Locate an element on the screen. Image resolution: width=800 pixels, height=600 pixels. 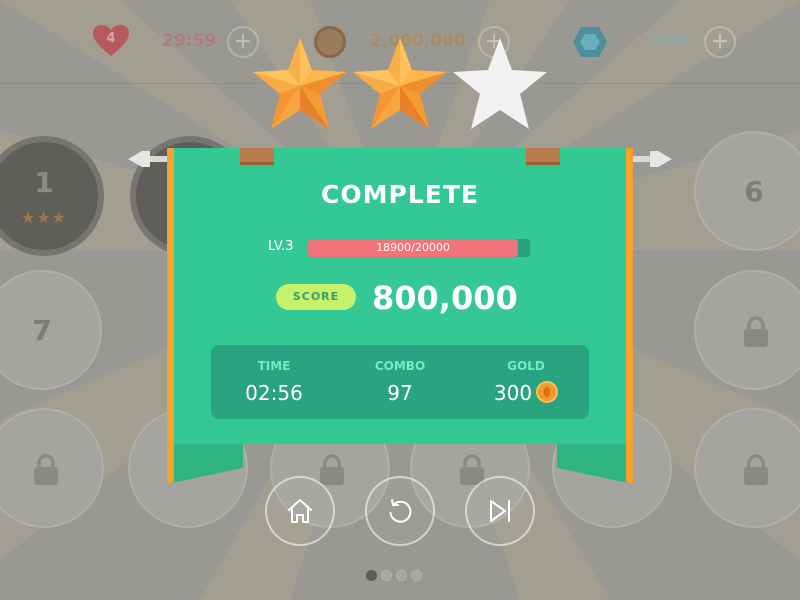
home-icon is located at coordinates (300, 511).